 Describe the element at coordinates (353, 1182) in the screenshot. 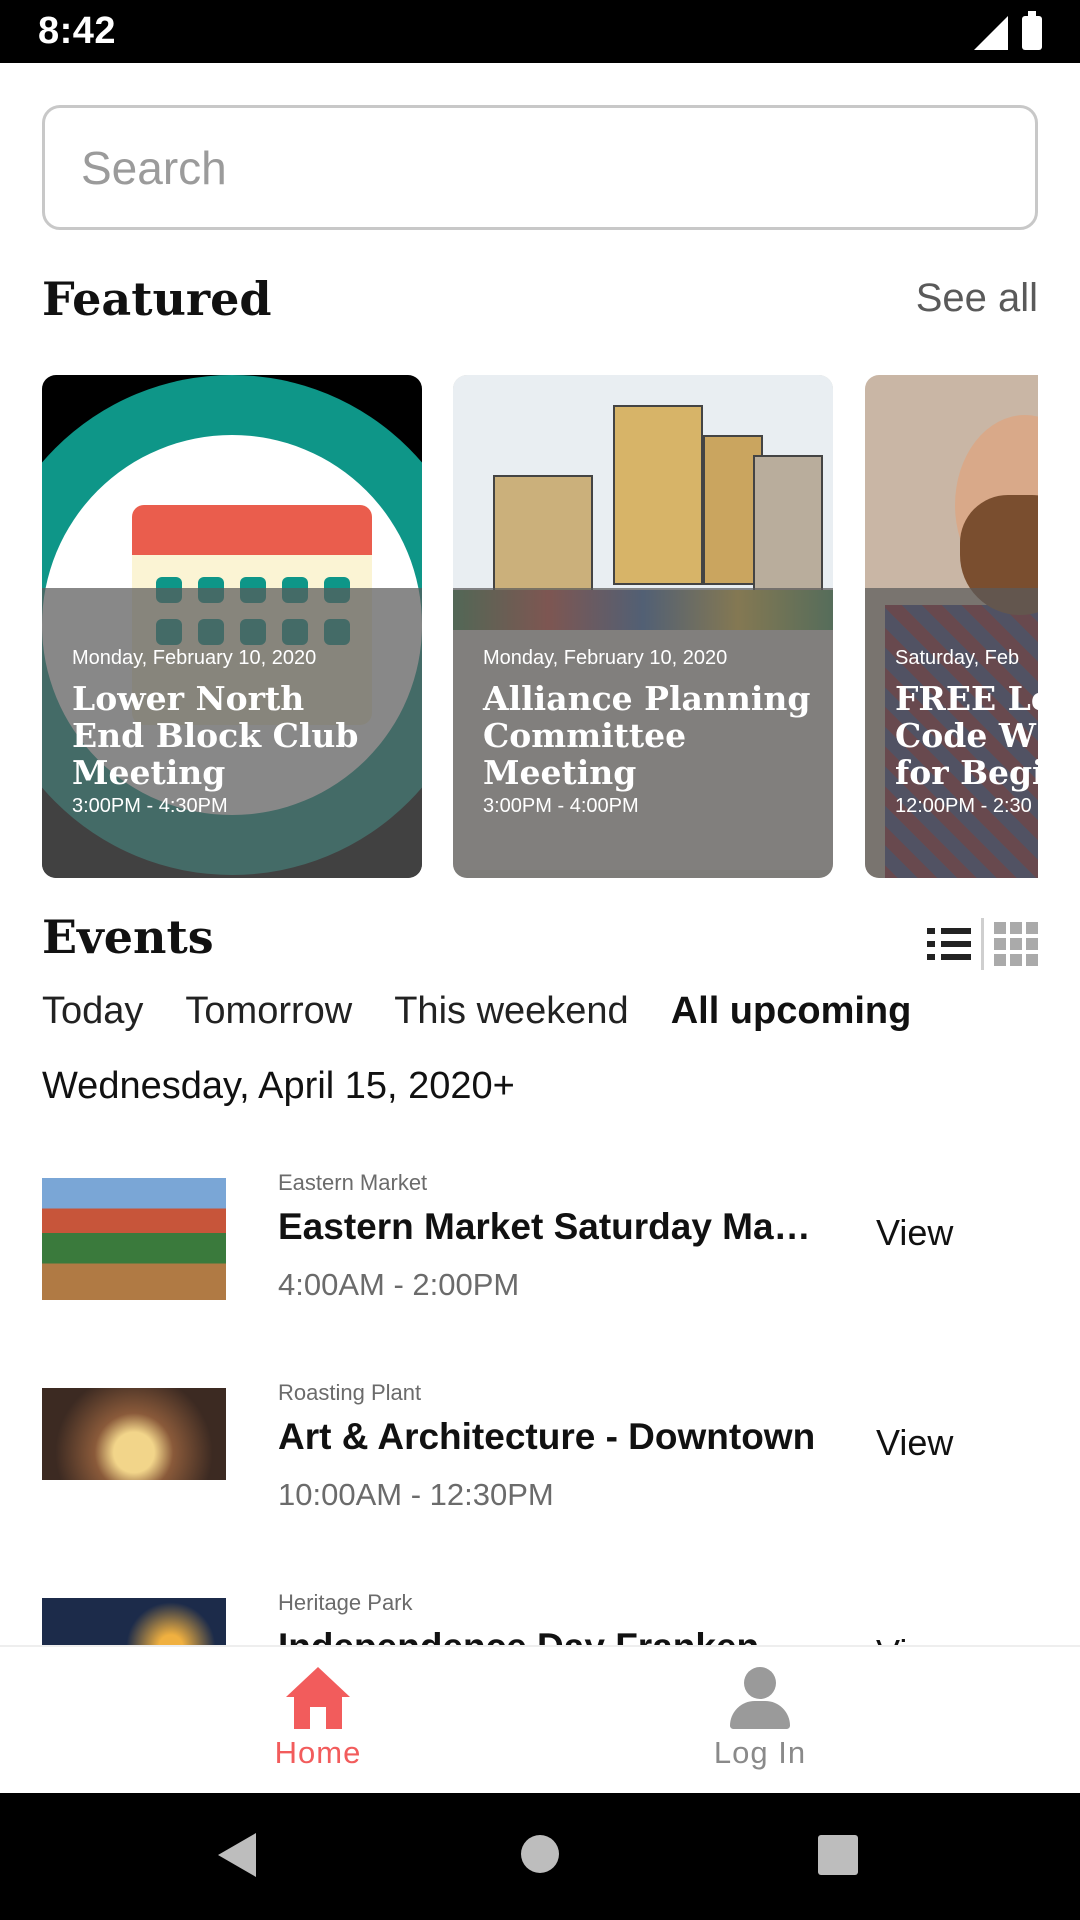

I see `event-venue: Eastern Market` at that location.